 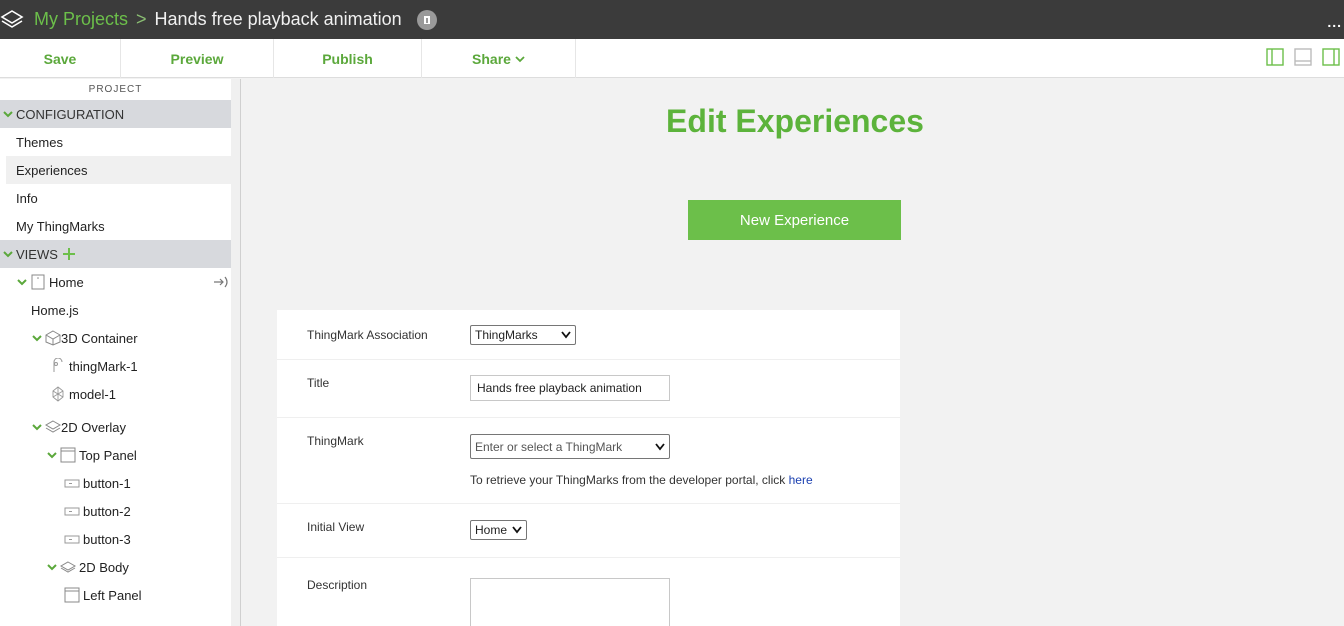 What do you see at coordinates (112, 595) in the screenshot?
I see `tree-item-label: Left Panel` at bounding box center [112, 595].